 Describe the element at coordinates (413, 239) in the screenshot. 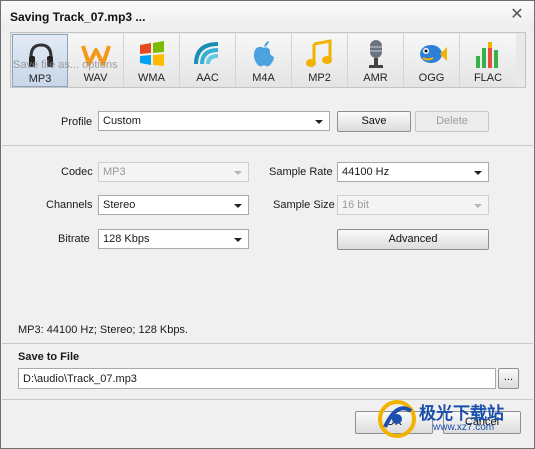

I see `advanced-button: Advanced` at that location.